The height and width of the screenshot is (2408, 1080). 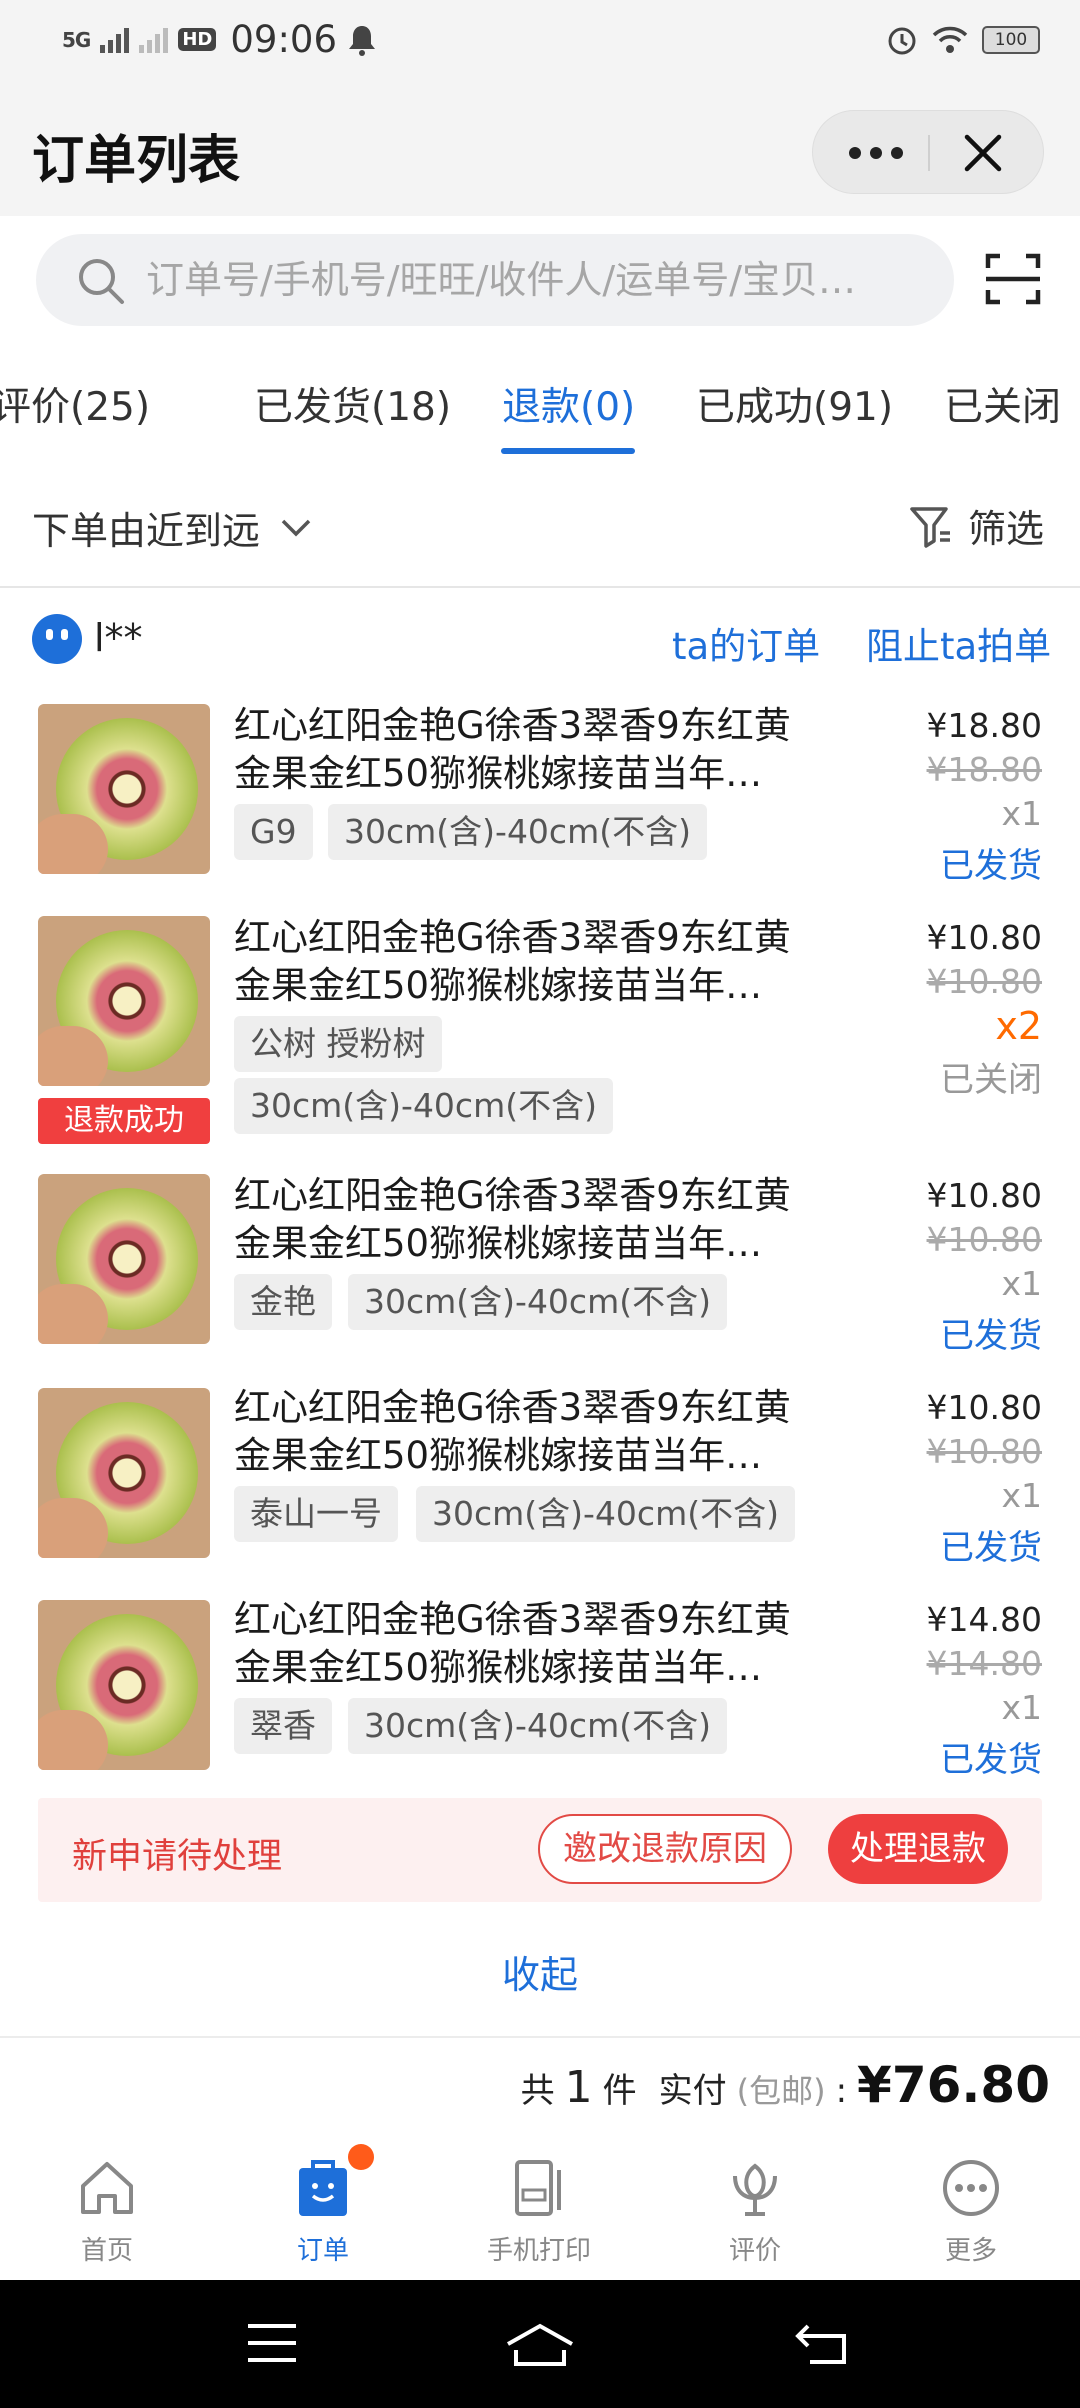 I want to click on tab-refund: 退款(0), so click(x=568, y=404).